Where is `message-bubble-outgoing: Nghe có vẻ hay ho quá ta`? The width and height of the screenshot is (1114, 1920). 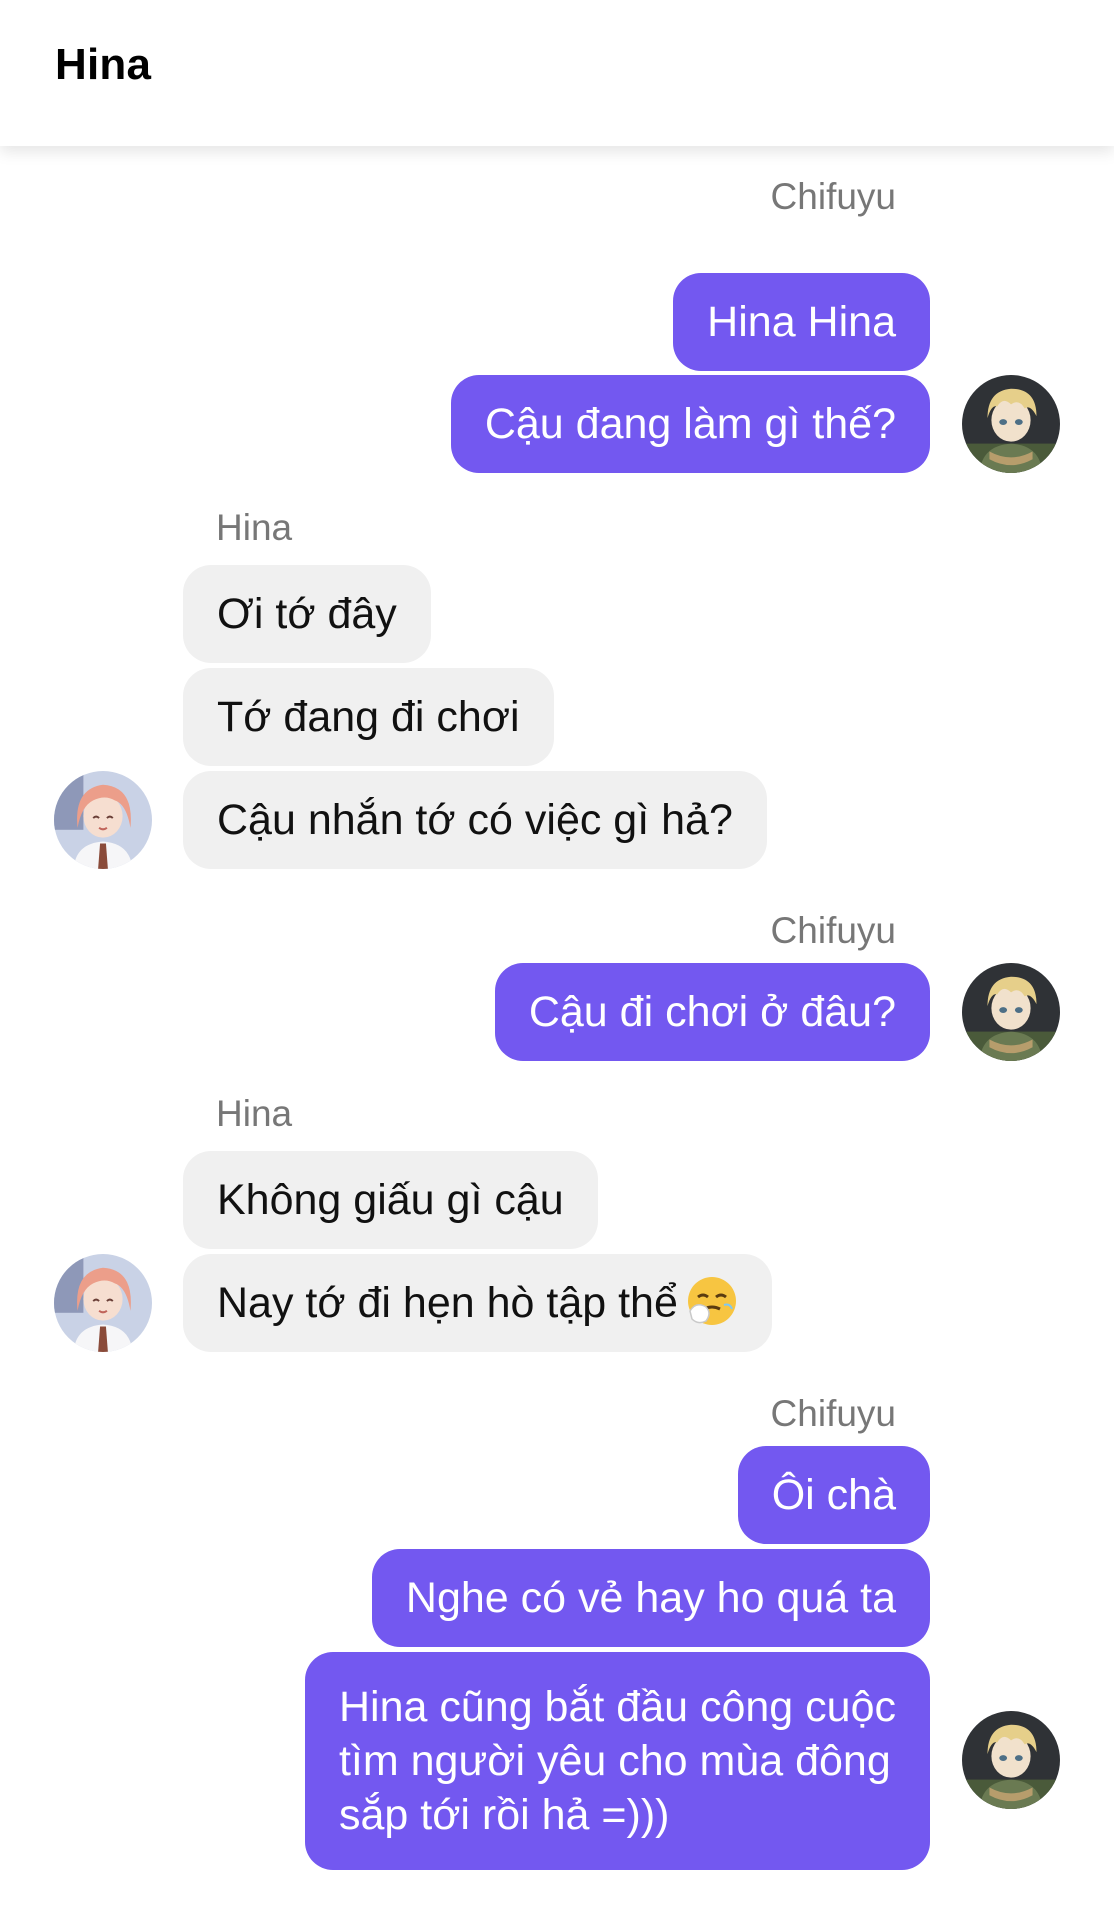 message-bubble-outgoing: Nghe có vẻ hay ho quá ta is located at coordinates (650, 1598).